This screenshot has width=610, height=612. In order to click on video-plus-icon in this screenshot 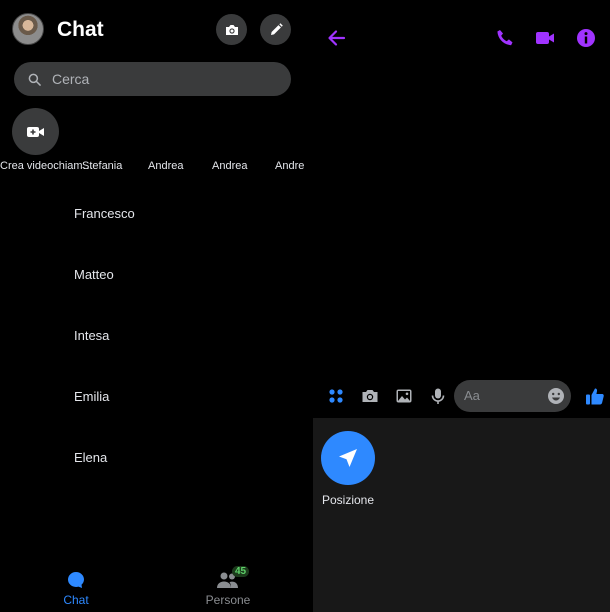, I will do `click(35, 131)`.